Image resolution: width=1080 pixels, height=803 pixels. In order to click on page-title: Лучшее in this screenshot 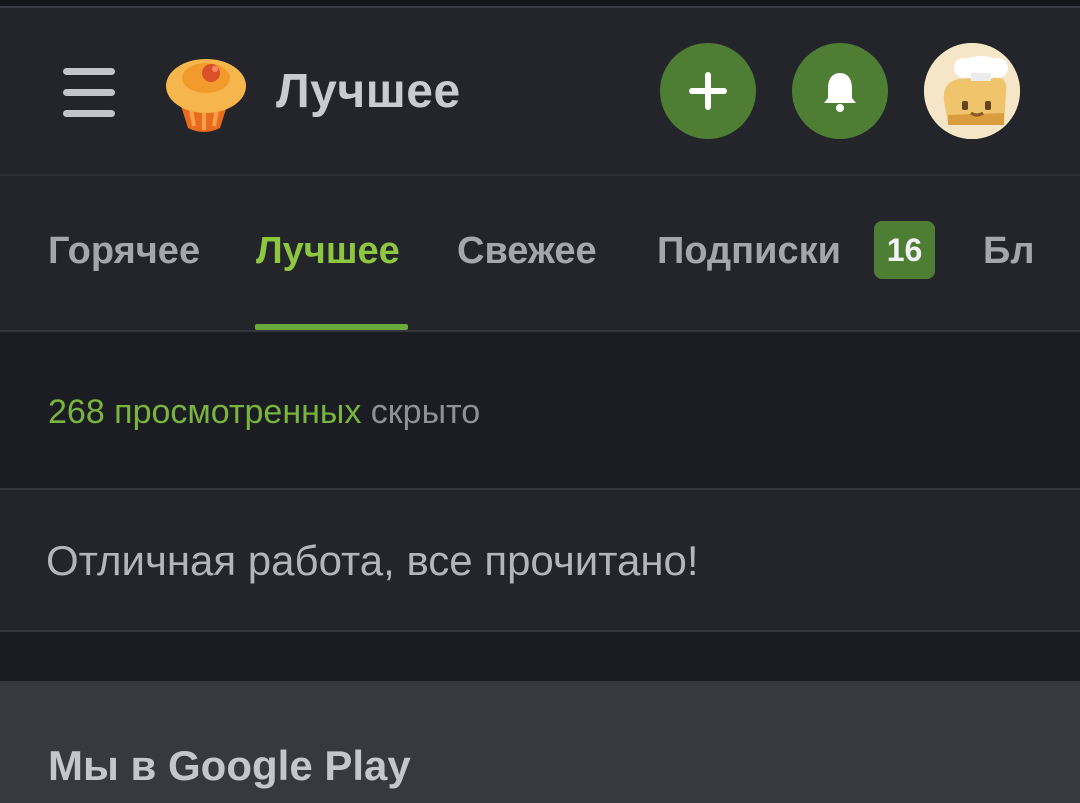, I will do `click(368, 91)`.